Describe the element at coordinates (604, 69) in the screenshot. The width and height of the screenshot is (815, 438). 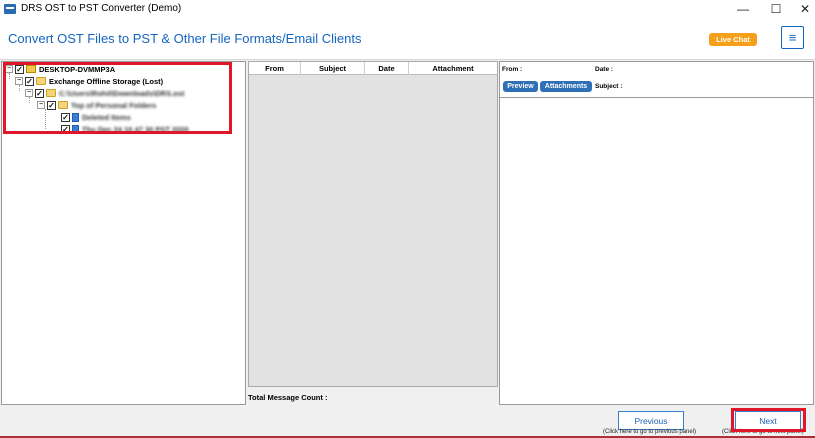
I see `date-label: Date :` at that location.